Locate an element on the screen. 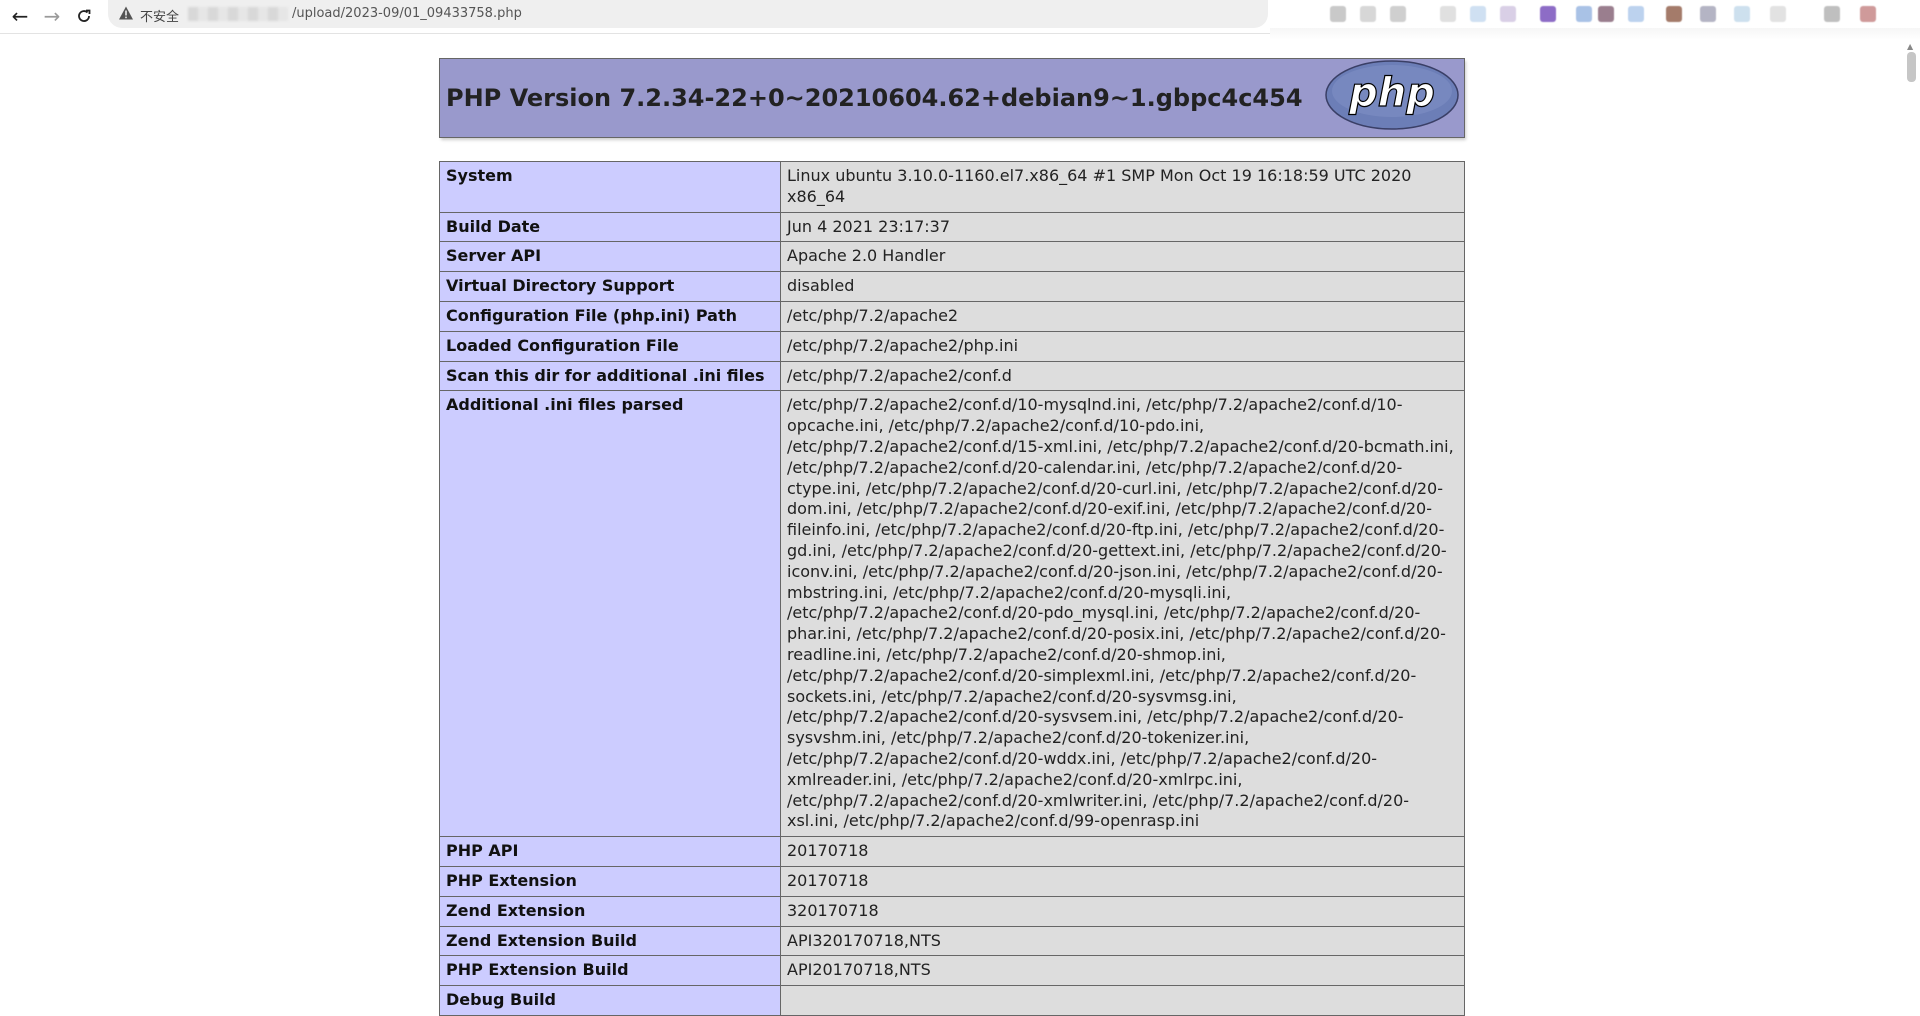  back-button: ← is located at coordinates (20, 16).